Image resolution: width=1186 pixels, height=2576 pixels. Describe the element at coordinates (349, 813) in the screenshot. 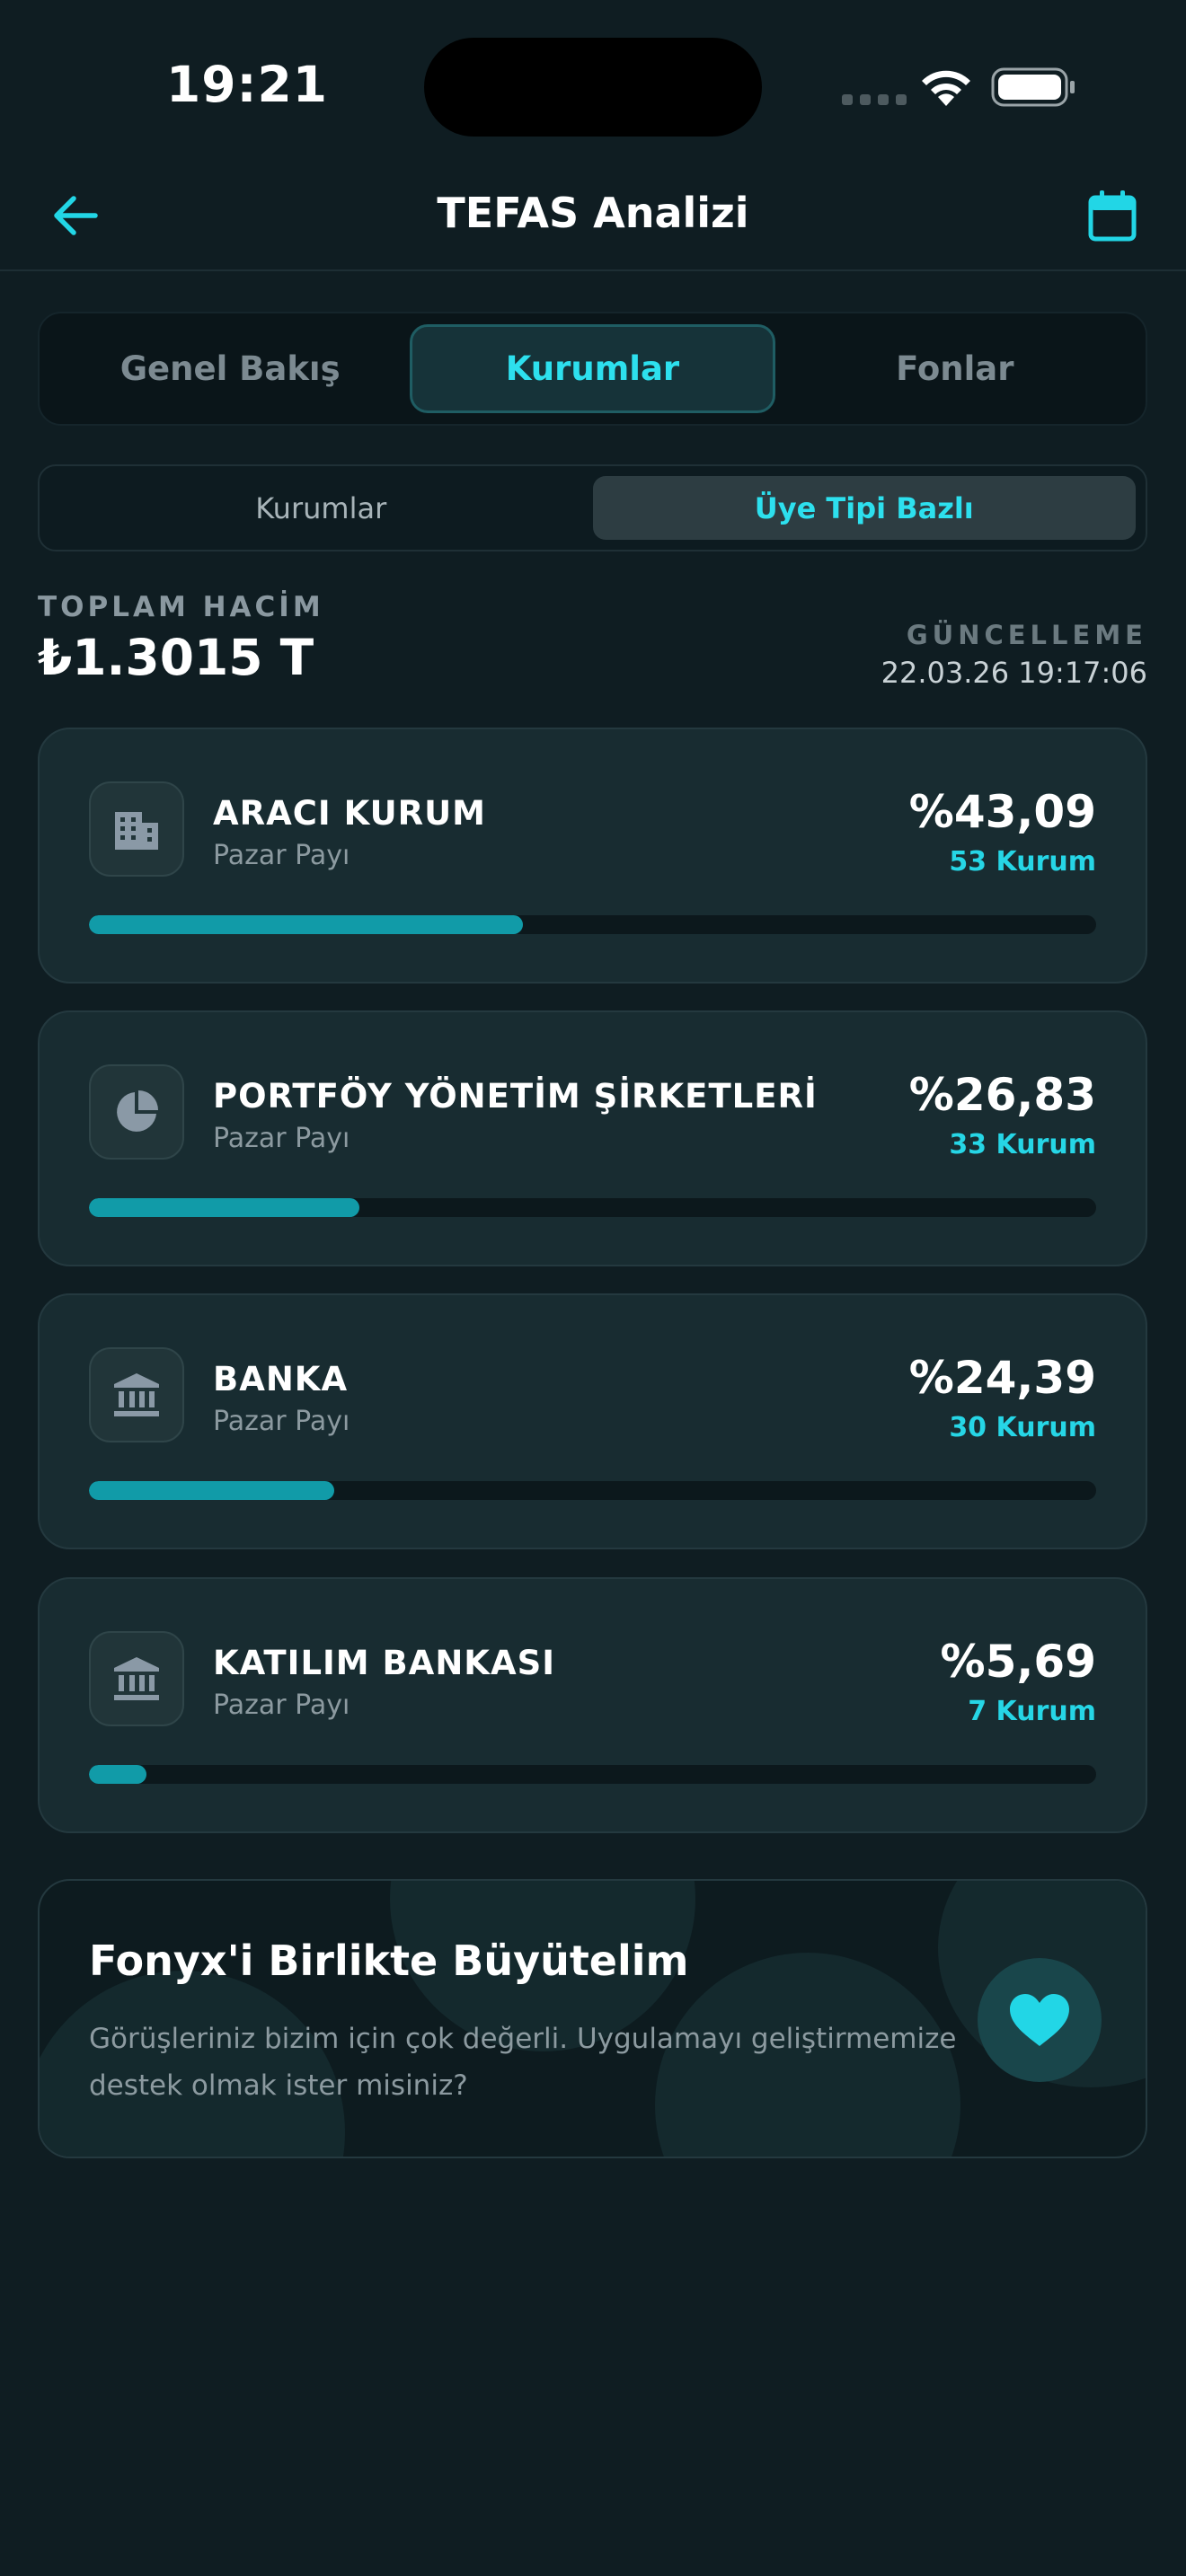

I see `member-type-name: ARACI KURUM` at that location.